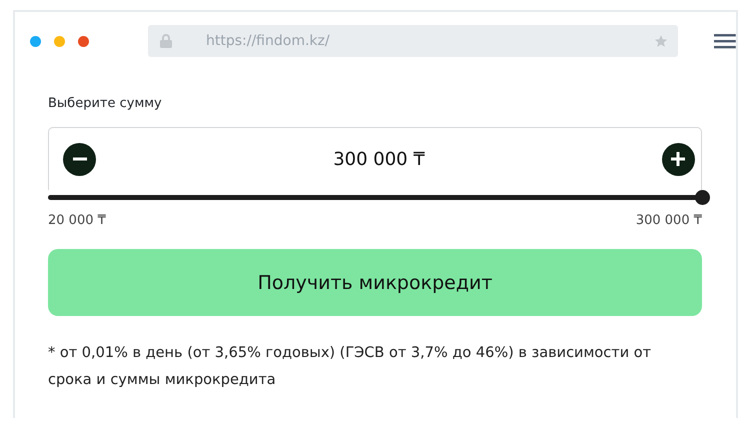  Describe the element at coordinates (77, 220) in the screenshot. I see `min-amount: 20 000 ₸` at that location.